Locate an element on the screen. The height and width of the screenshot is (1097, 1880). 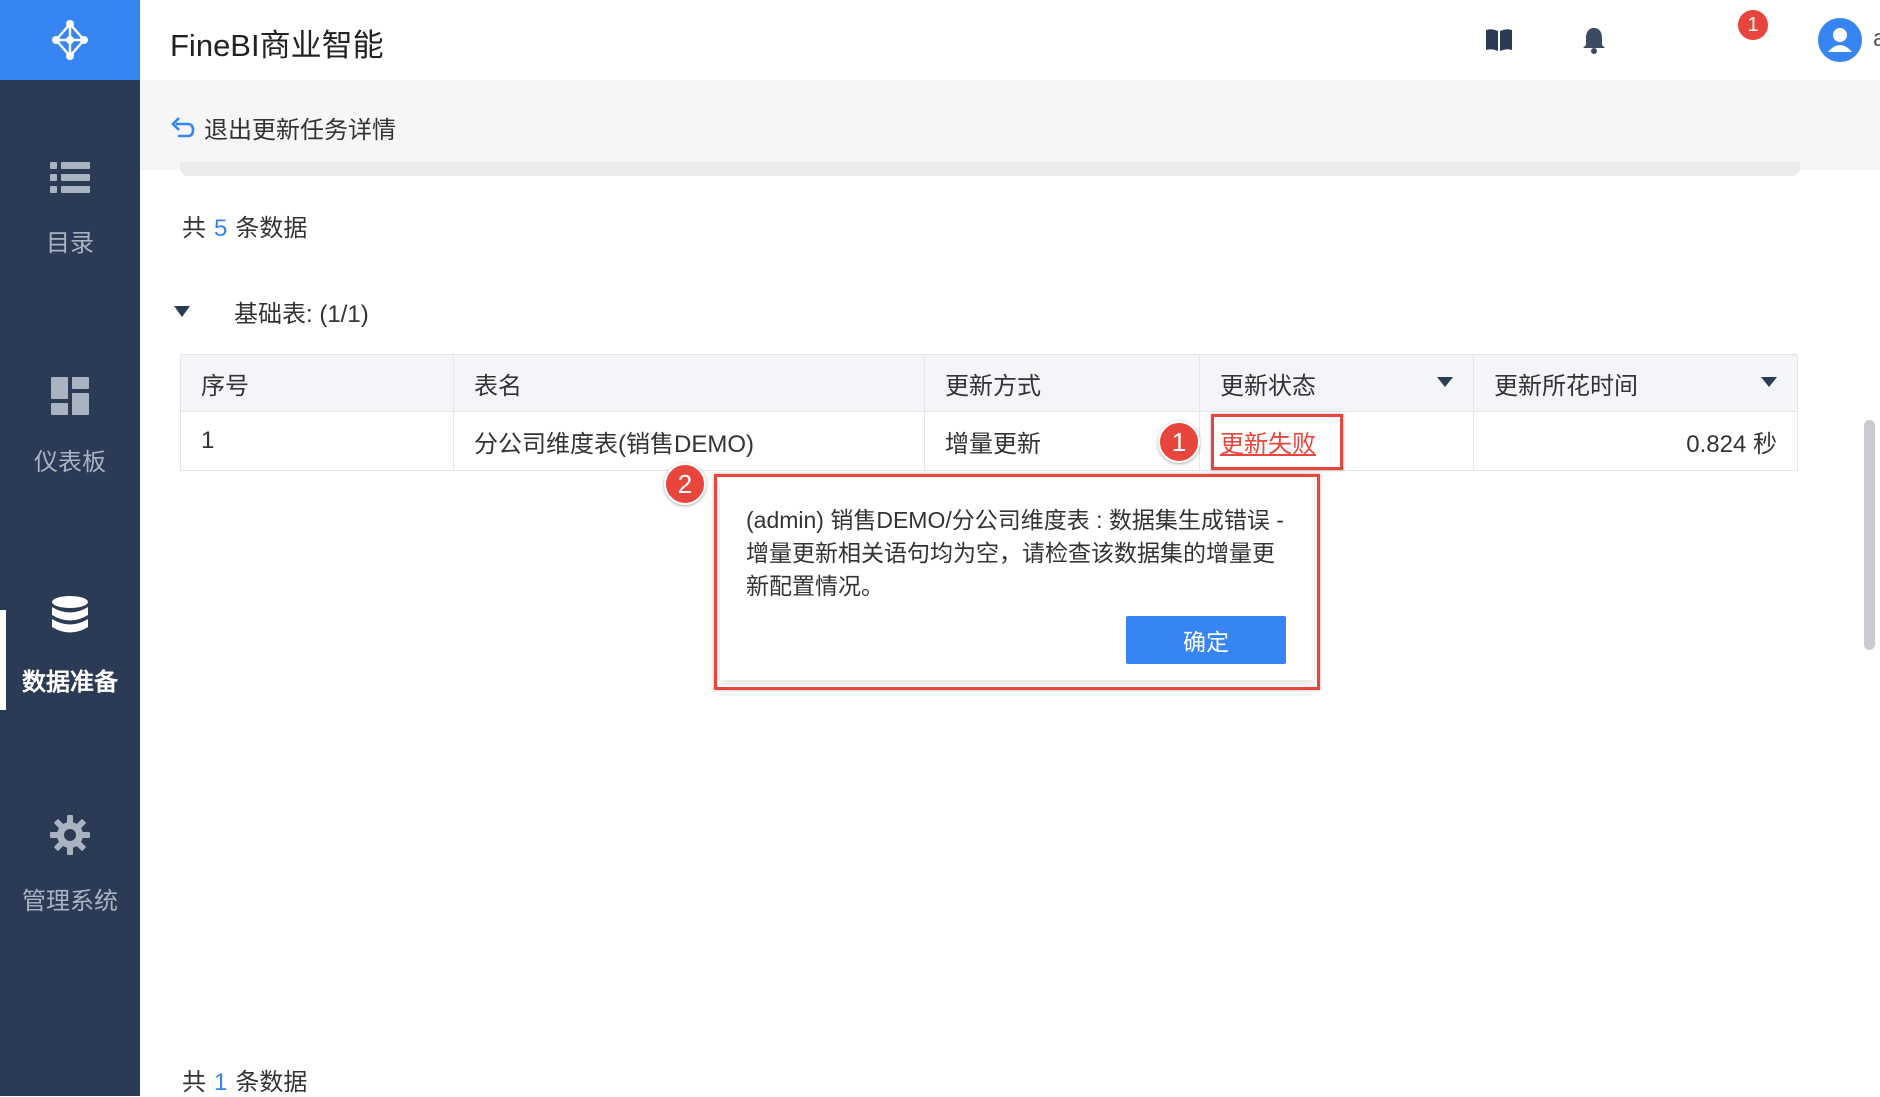
notification-badge: 1 is located at coordinates (1753, 25).